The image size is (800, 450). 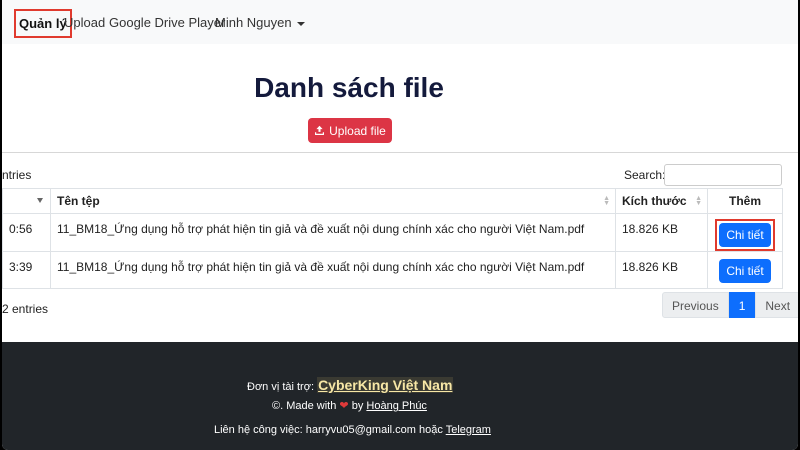 I want to click on nav-upload: Upload, so click(x=84, y=22).